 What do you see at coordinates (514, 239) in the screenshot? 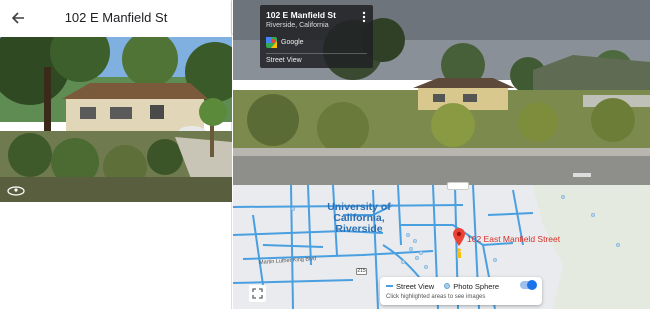
I see `pin-label: 102 East Manfield Street` at bounding box center [514, 239].